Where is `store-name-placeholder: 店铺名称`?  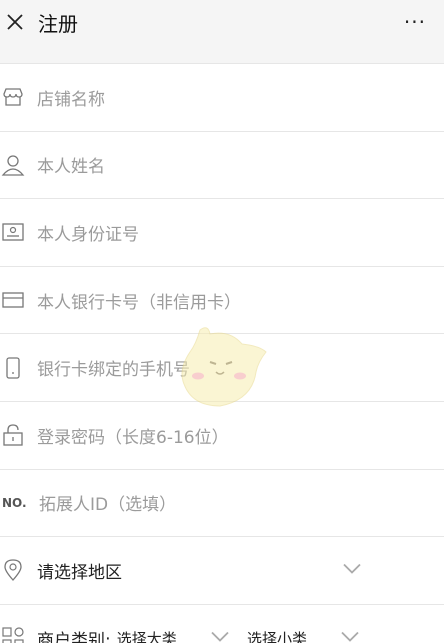 store-name-placeholder: 店铺名称 is located at coordinates (71, 99).